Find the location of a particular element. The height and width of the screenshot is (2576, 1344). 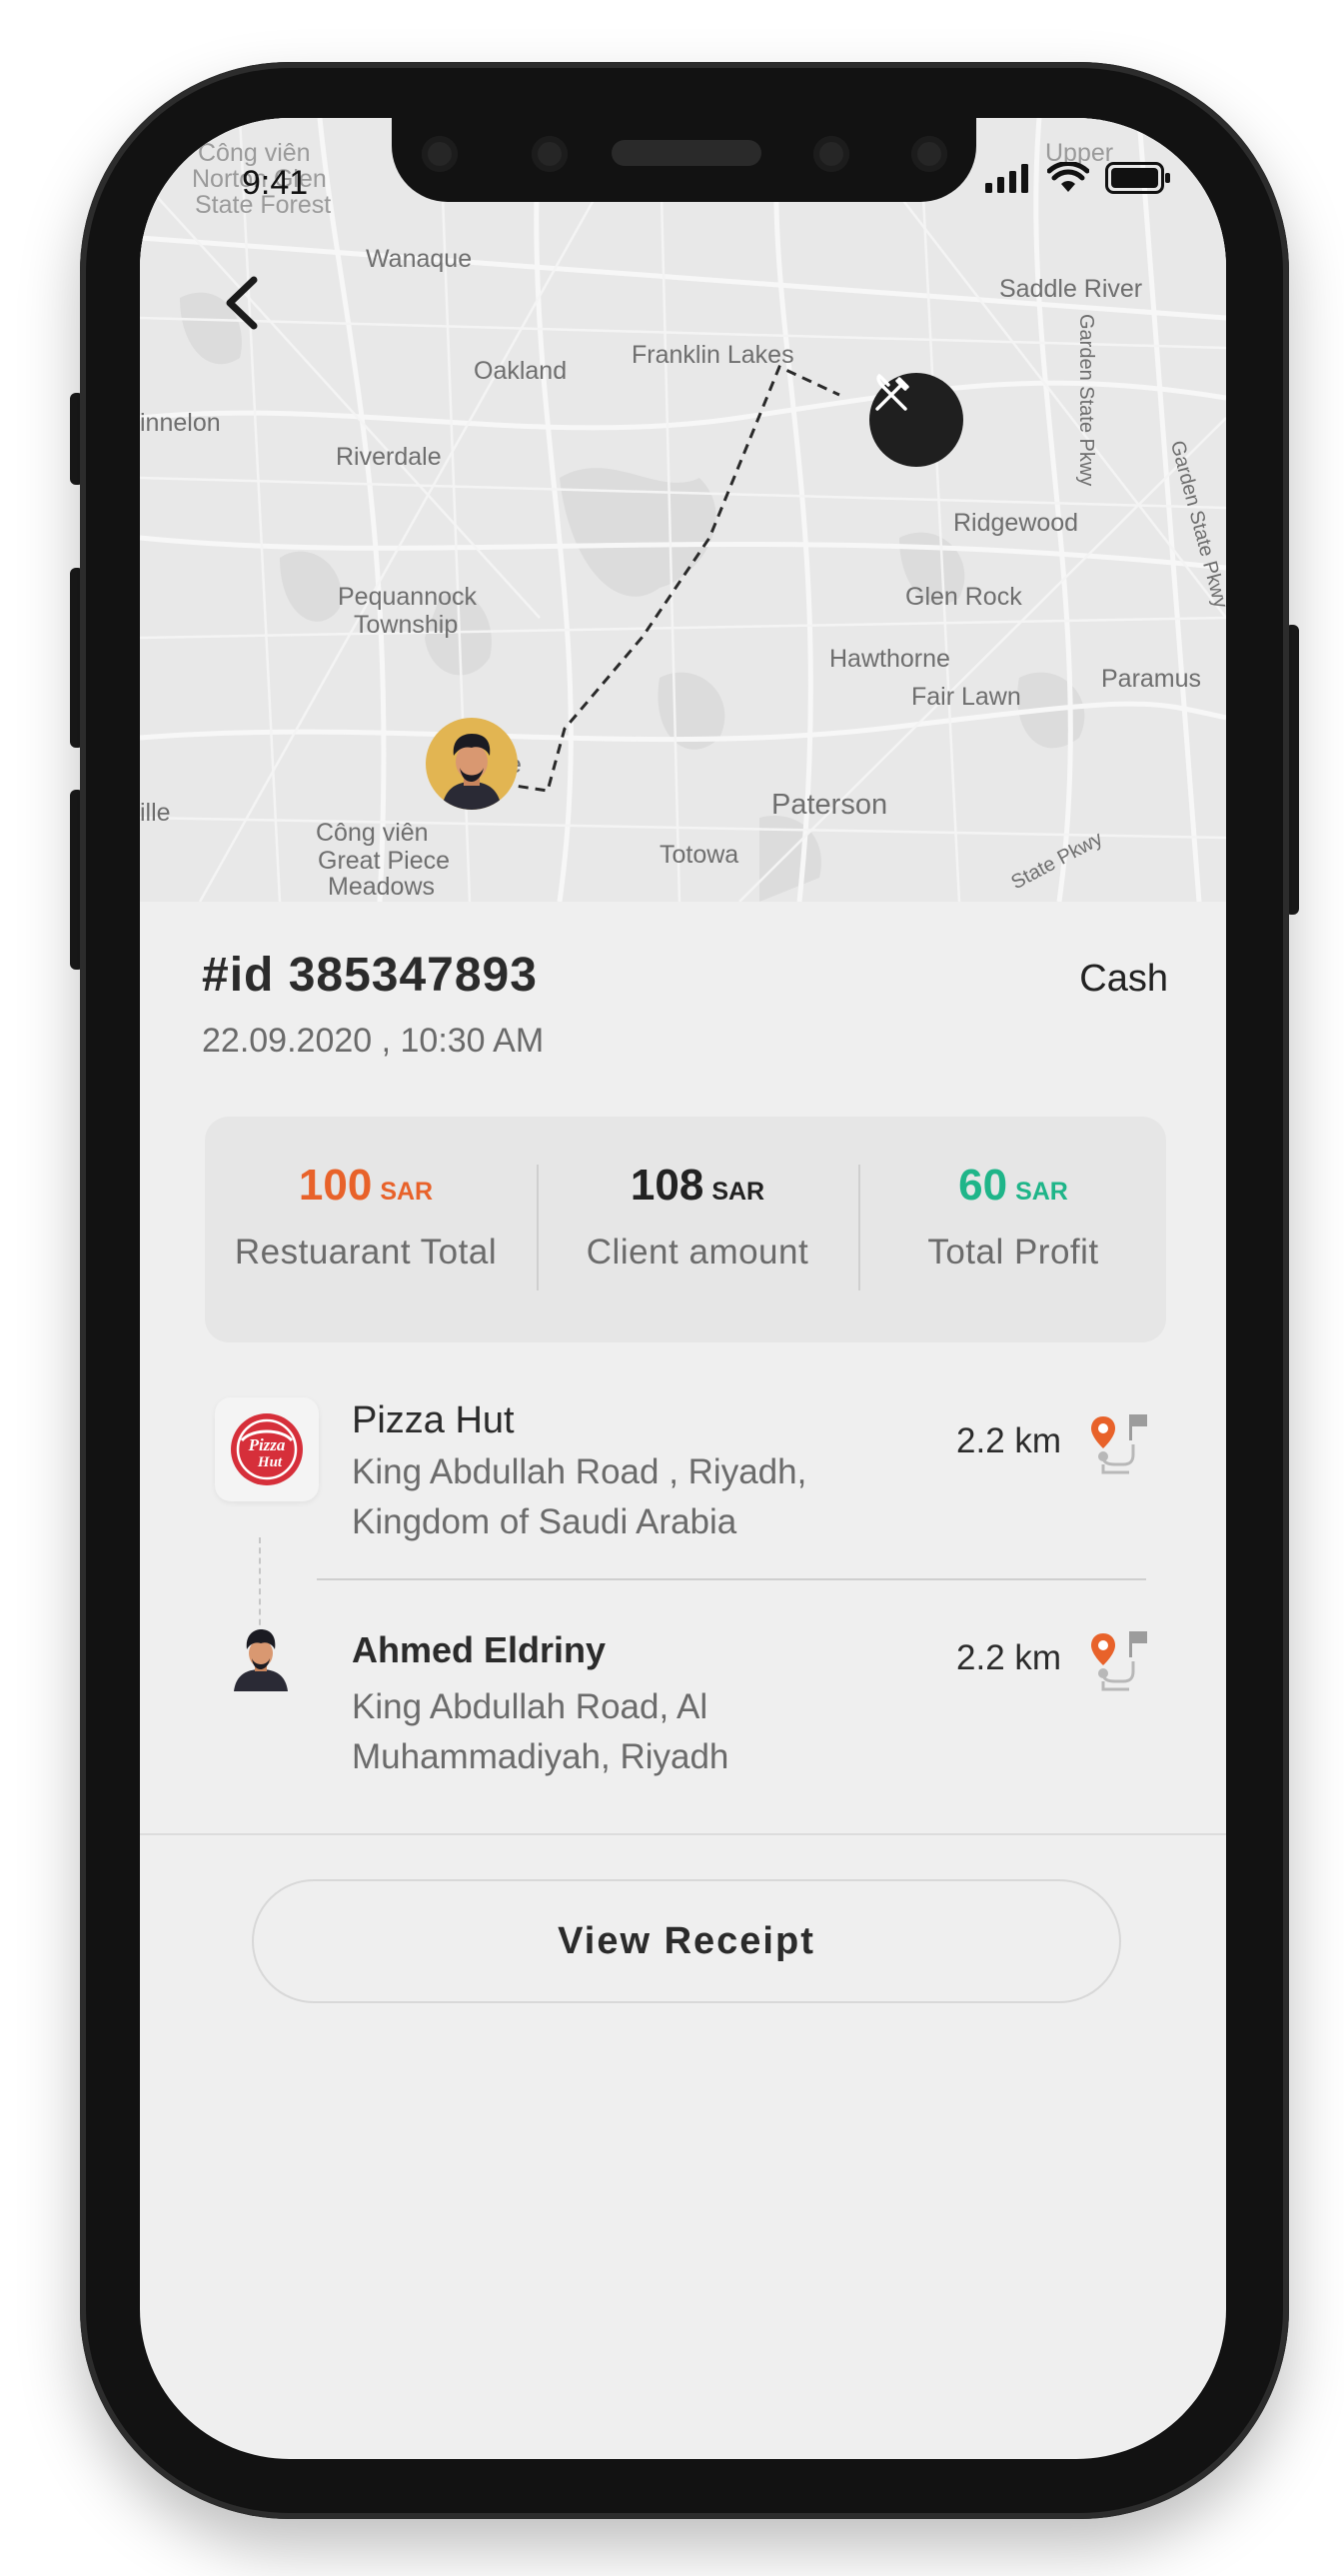

map-label: Township is located at coordinates (406, 625).